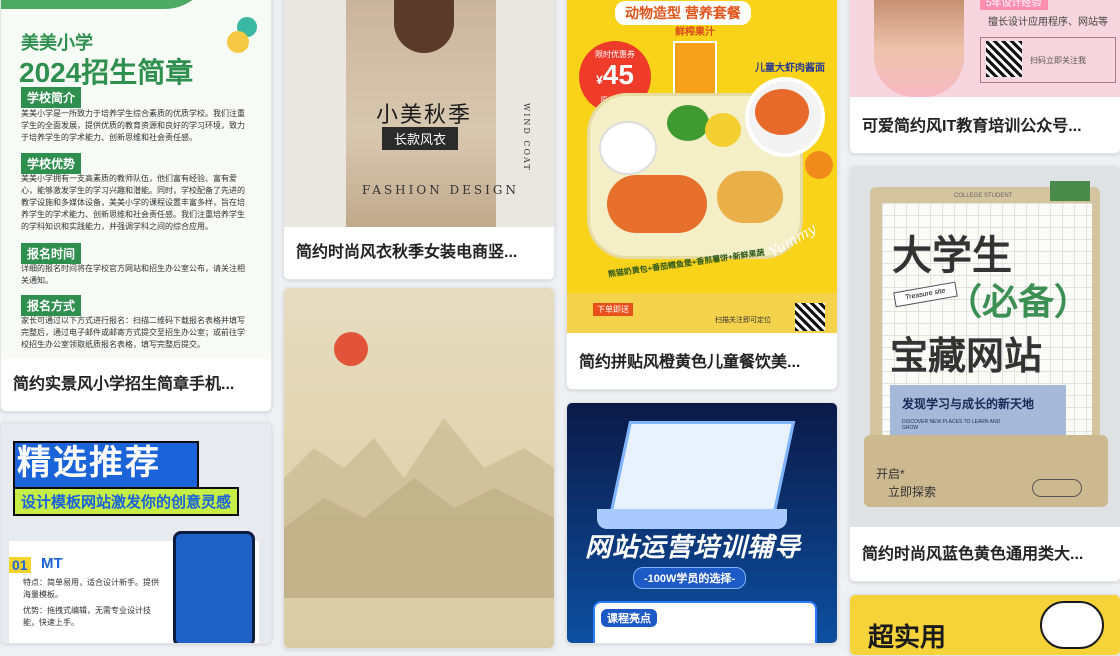  What do you see at coordinates (106, 72) in the screenshot?
I see `poster-headline: 2024招生简章` at bounding box center [106, 72].